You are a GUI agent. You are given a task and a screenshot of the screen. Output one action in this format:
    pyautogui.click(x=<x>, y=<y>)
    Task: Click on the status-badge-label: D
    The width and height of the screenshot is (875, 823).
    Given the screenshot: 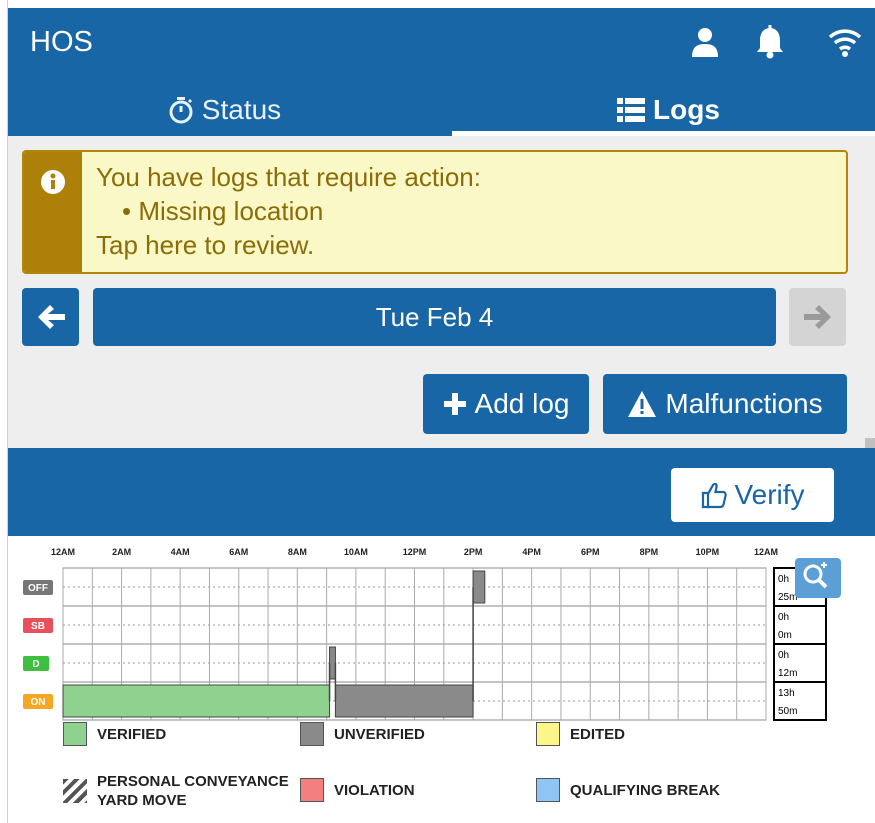 What is the action you would take?
    pyautogui.click(x=35, y=664)
    